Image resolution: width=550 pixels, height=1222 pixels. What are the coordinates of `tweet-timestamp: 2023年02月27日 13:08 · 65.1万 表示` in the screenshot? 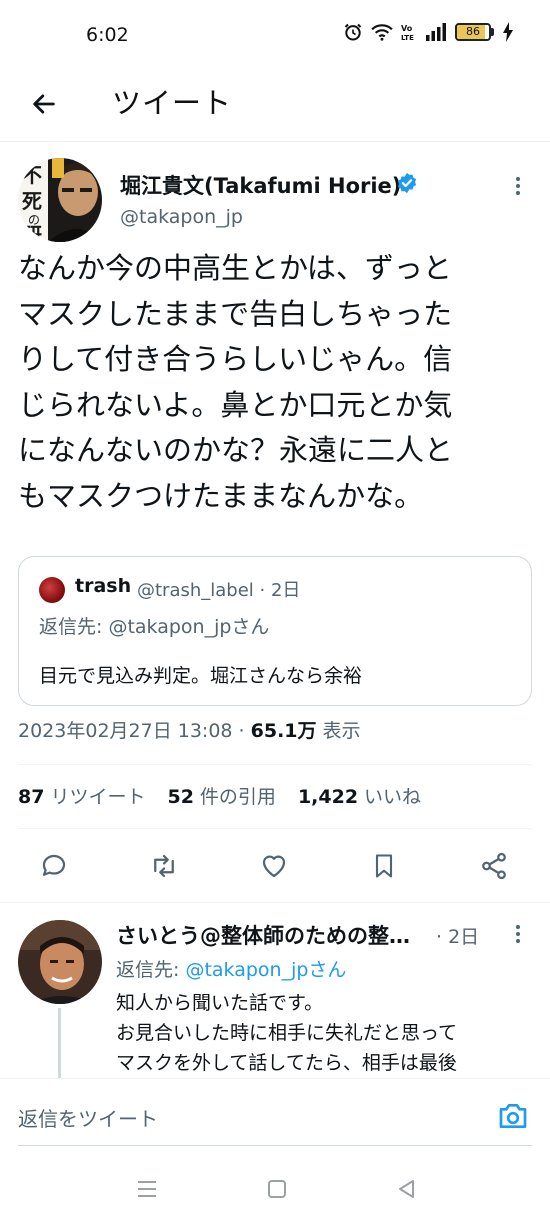 It's located at (189, 729).